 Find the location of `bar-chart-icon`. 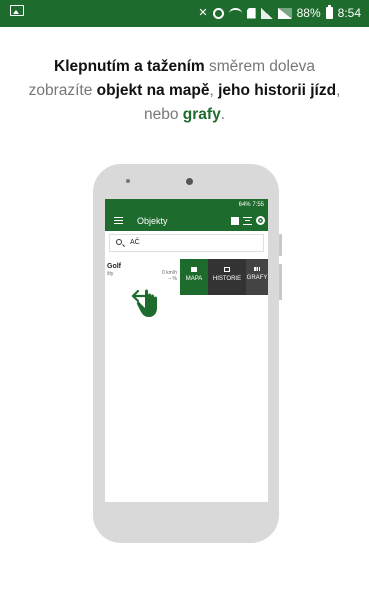

bar-chart-icon is located at coordinates (257, 269).